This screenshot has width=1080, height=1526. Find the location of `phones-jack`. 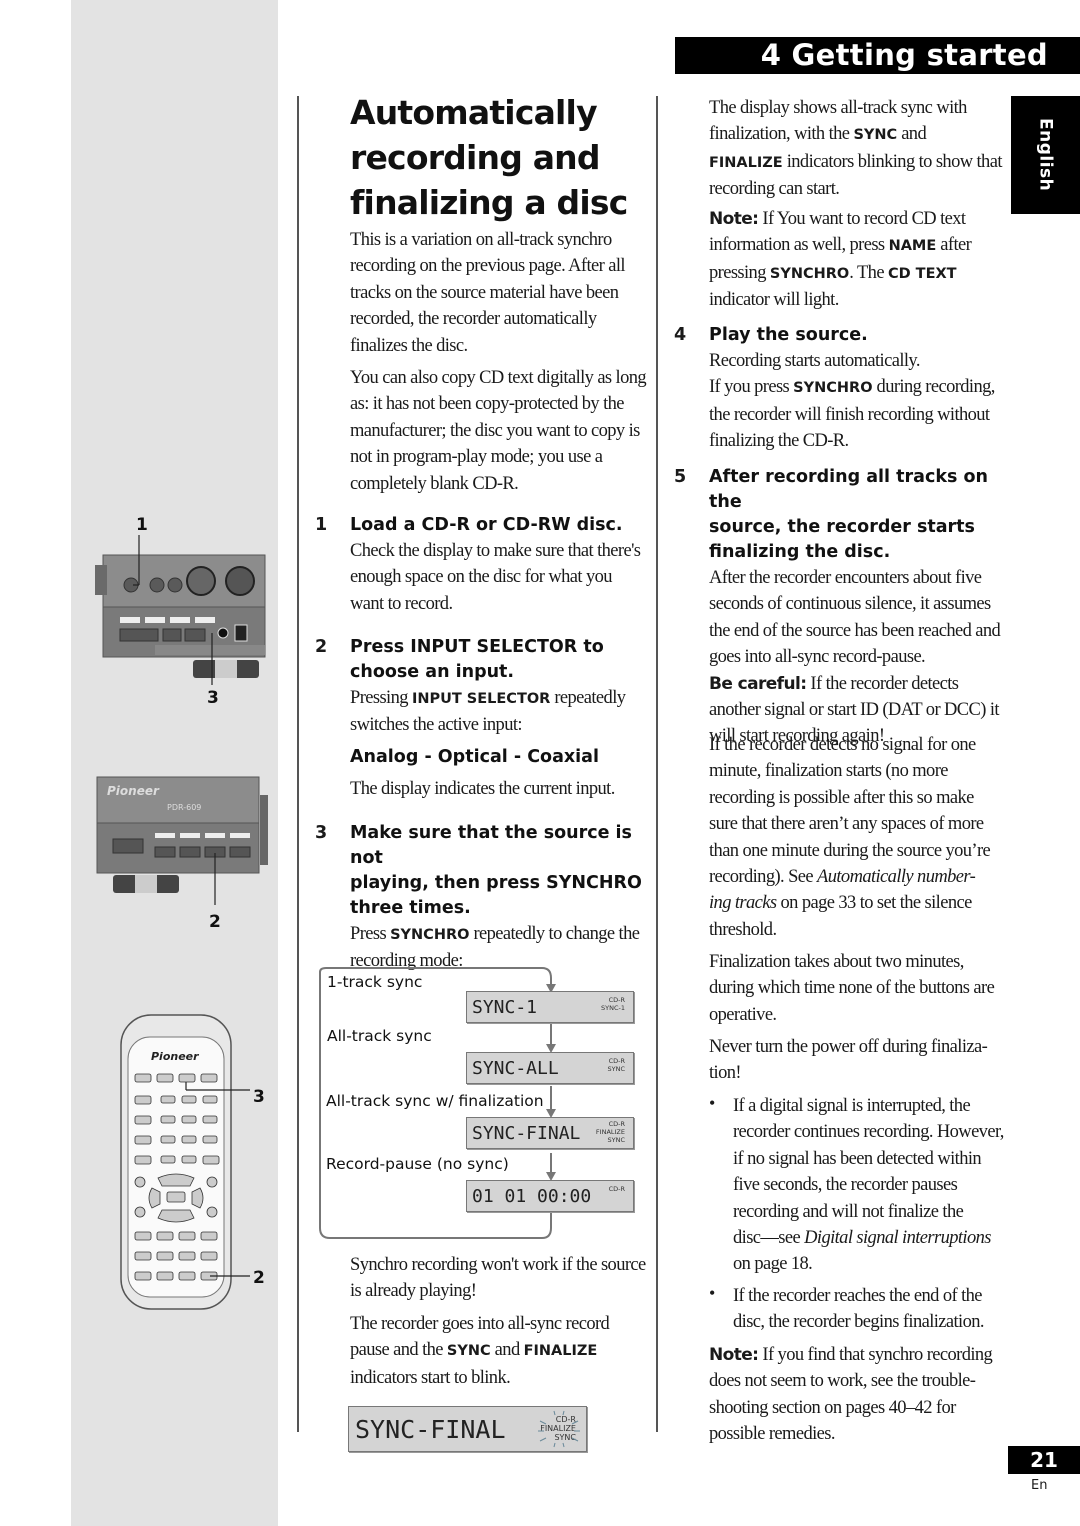

phones-jack is located at coordinates (223, 633).